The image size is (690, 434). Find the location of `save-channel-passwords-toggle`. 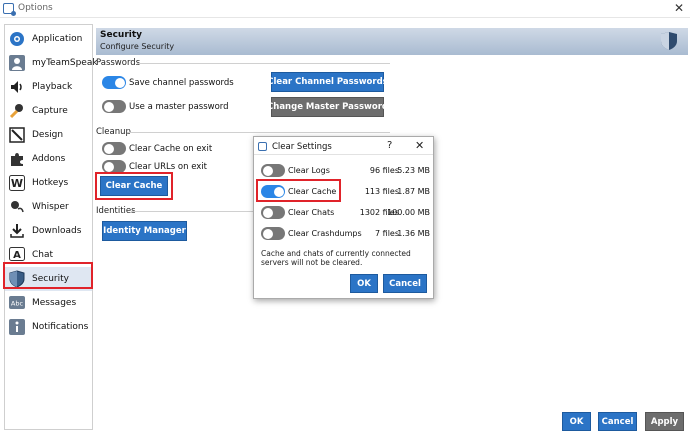

save-channel-passwords-toggle is located at coordinates (114, 82).